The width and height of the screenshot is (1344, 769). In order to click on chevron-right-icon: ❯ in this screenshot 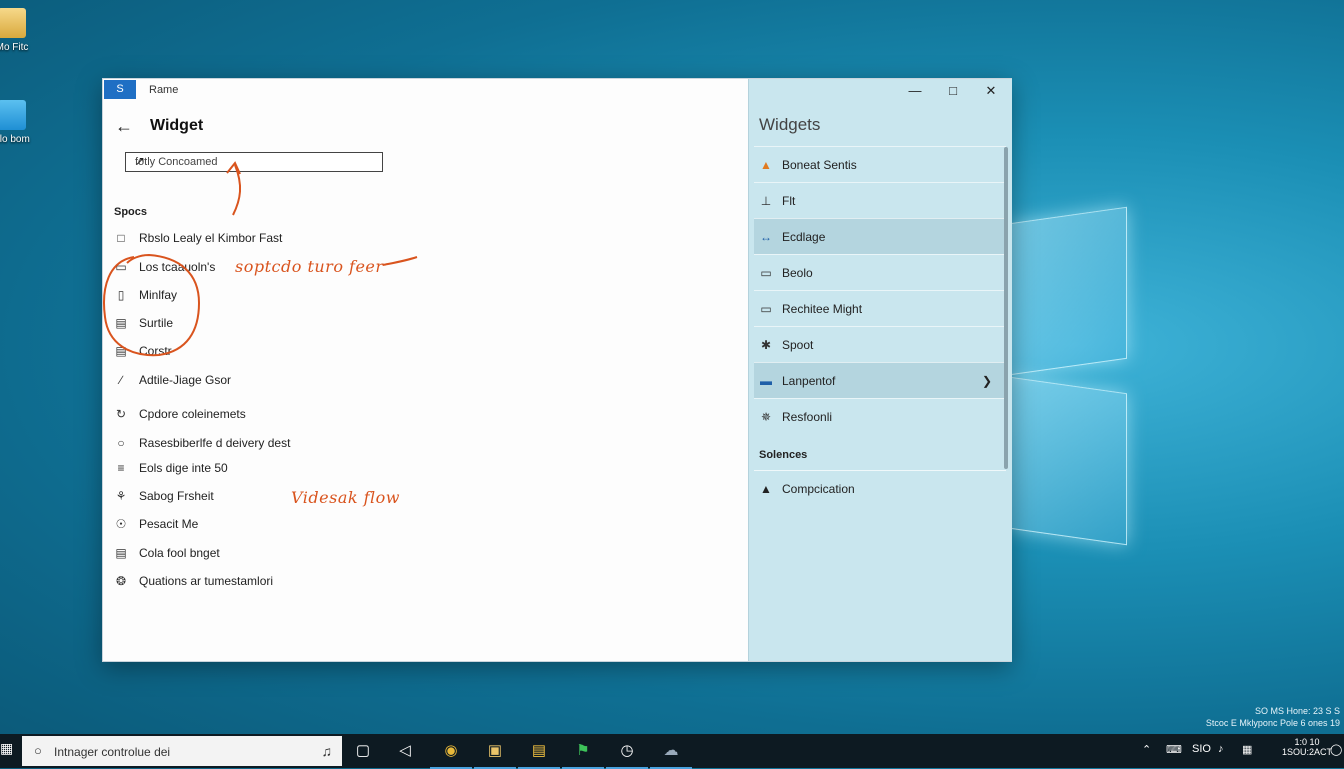, I will do `click(986, 380)`.